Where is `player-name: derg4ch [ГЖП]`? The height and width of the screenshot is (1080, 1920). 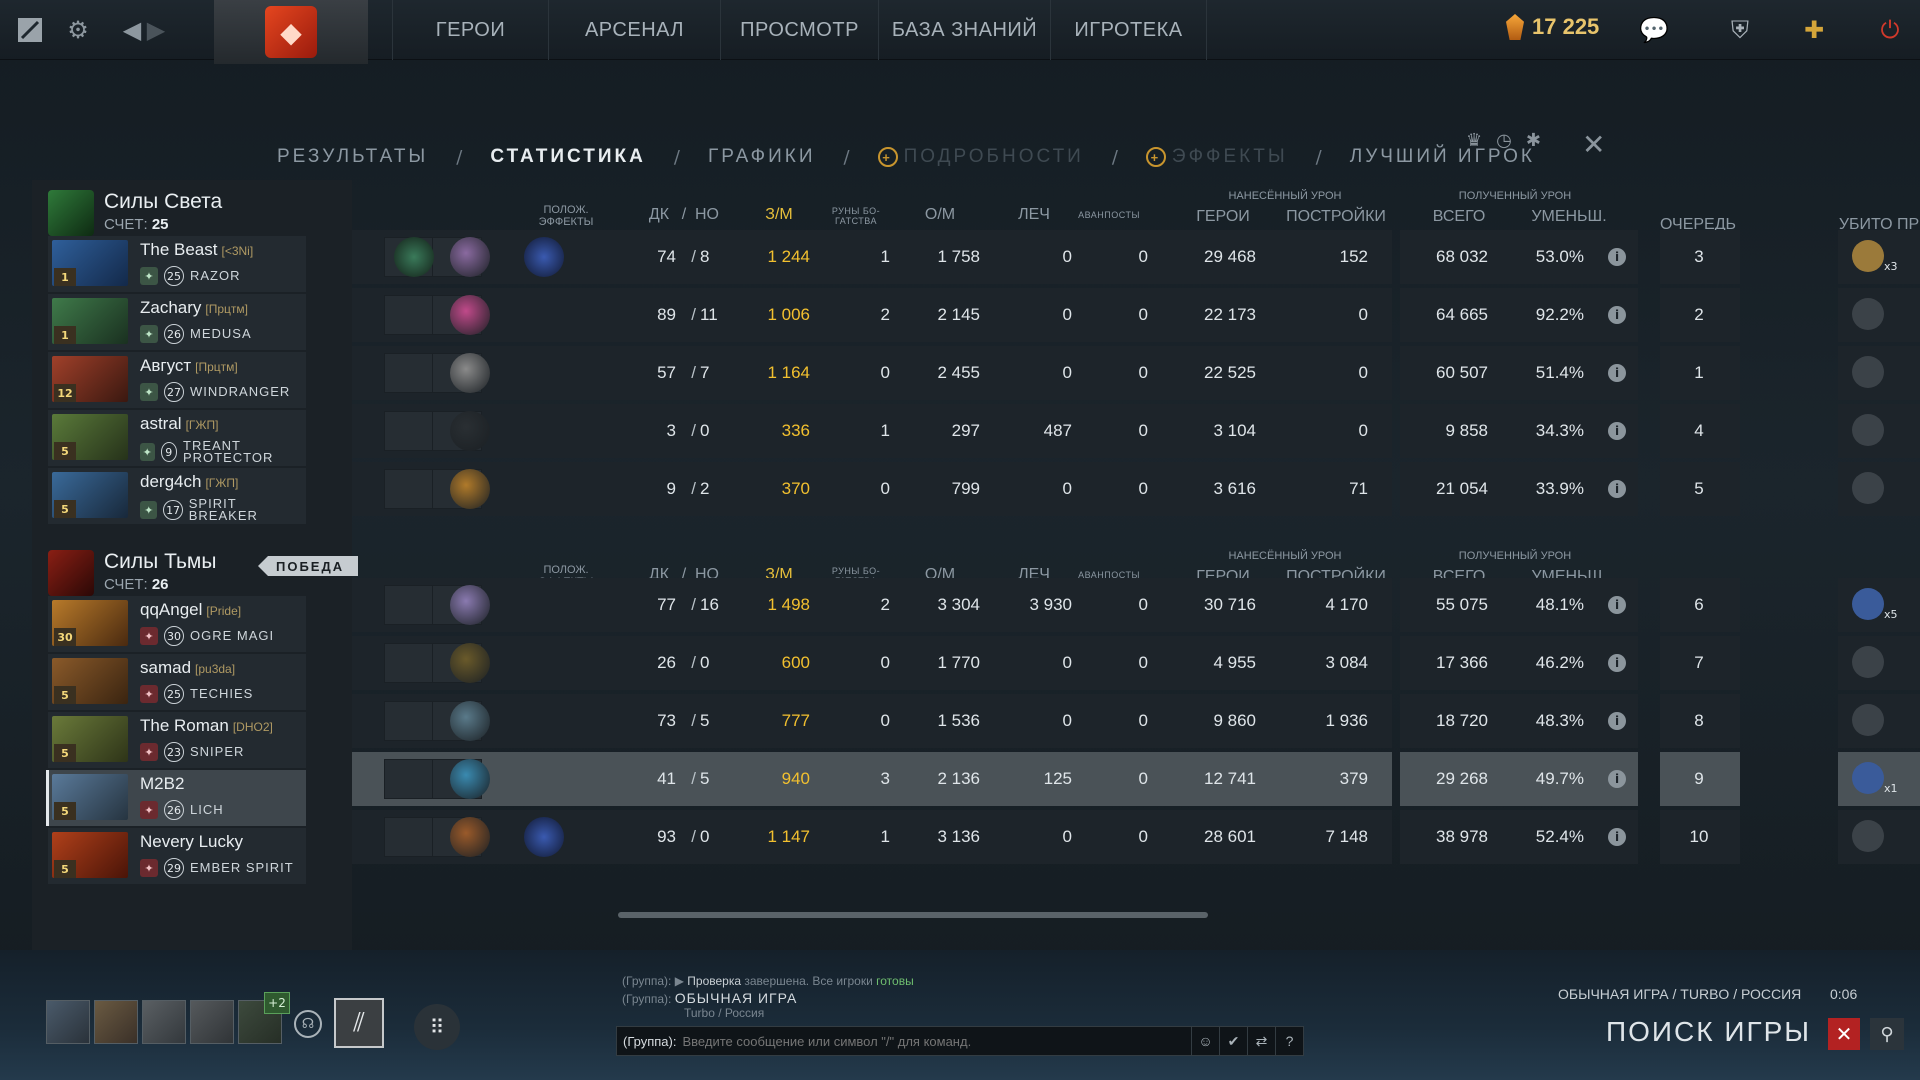 player-name: derg4ch [ГЖП] is located at coordinates (189, 482).